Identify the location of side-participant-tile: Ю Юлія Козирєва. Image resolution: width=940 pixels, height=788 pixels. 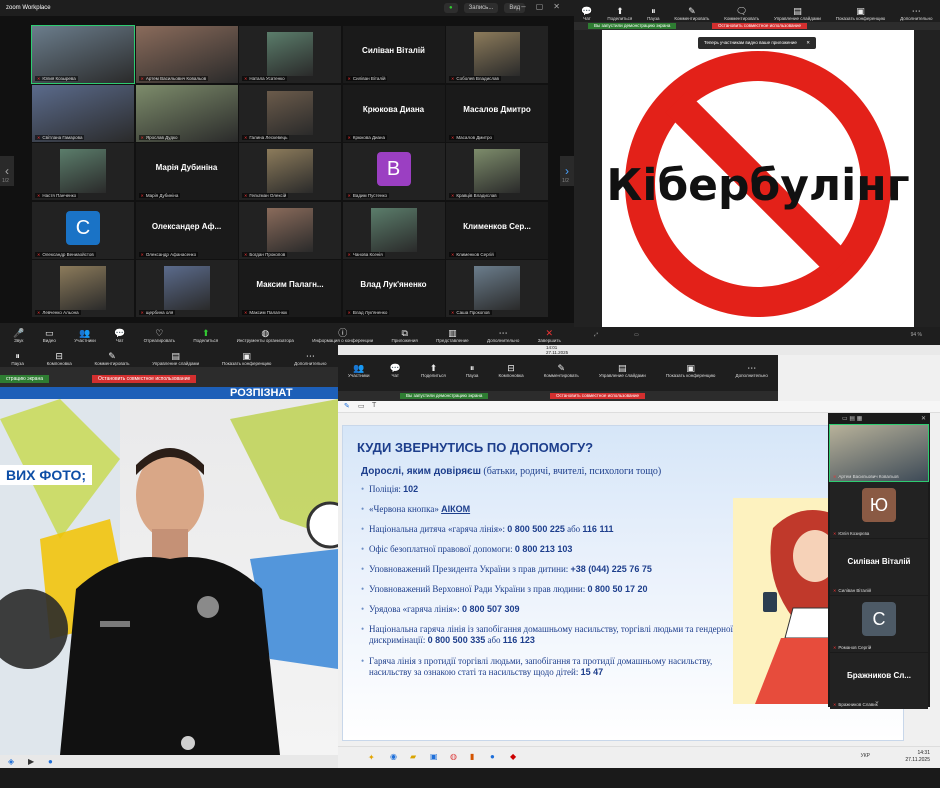
(879, 510).